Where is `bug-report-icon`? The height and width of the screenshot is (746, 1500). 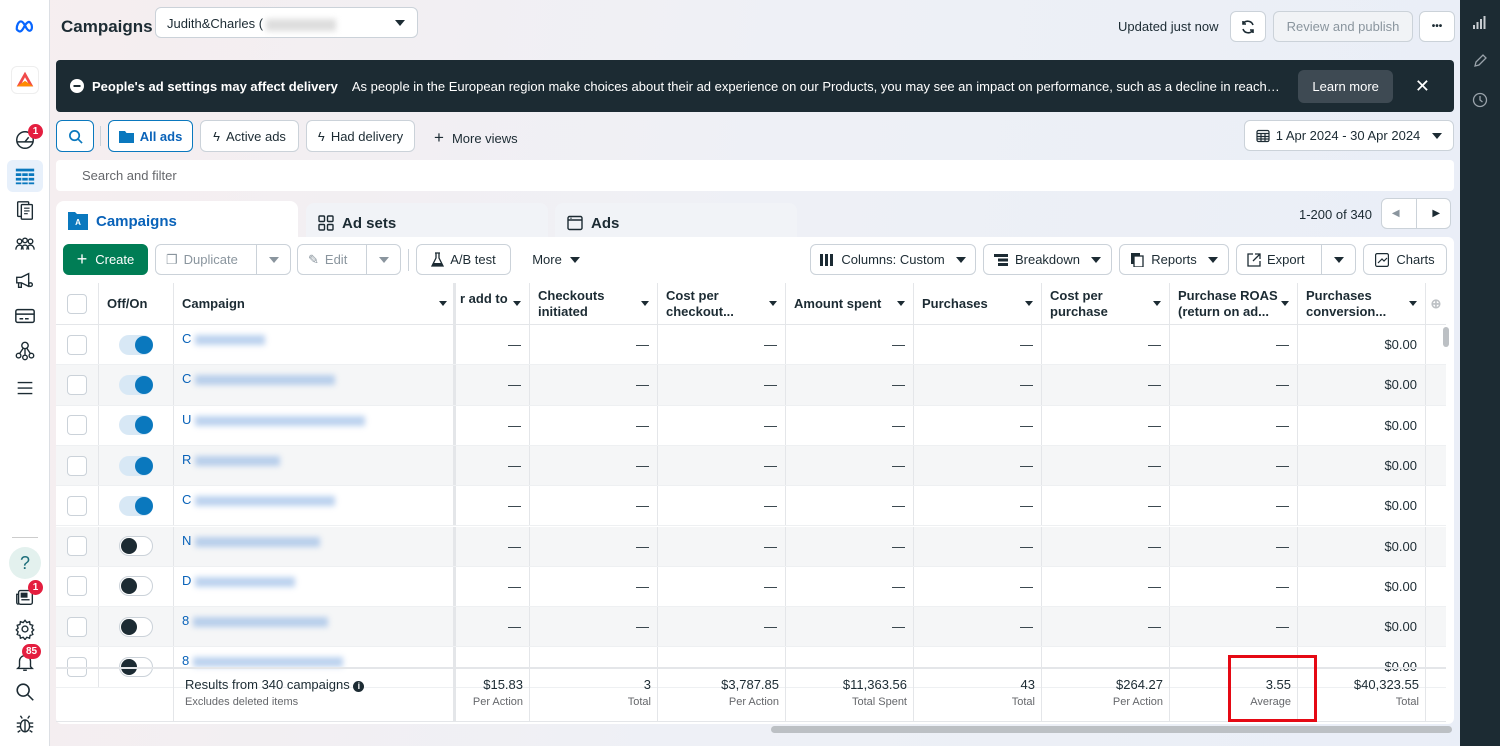
bug-report-icon is located at coordinates (25, 724).